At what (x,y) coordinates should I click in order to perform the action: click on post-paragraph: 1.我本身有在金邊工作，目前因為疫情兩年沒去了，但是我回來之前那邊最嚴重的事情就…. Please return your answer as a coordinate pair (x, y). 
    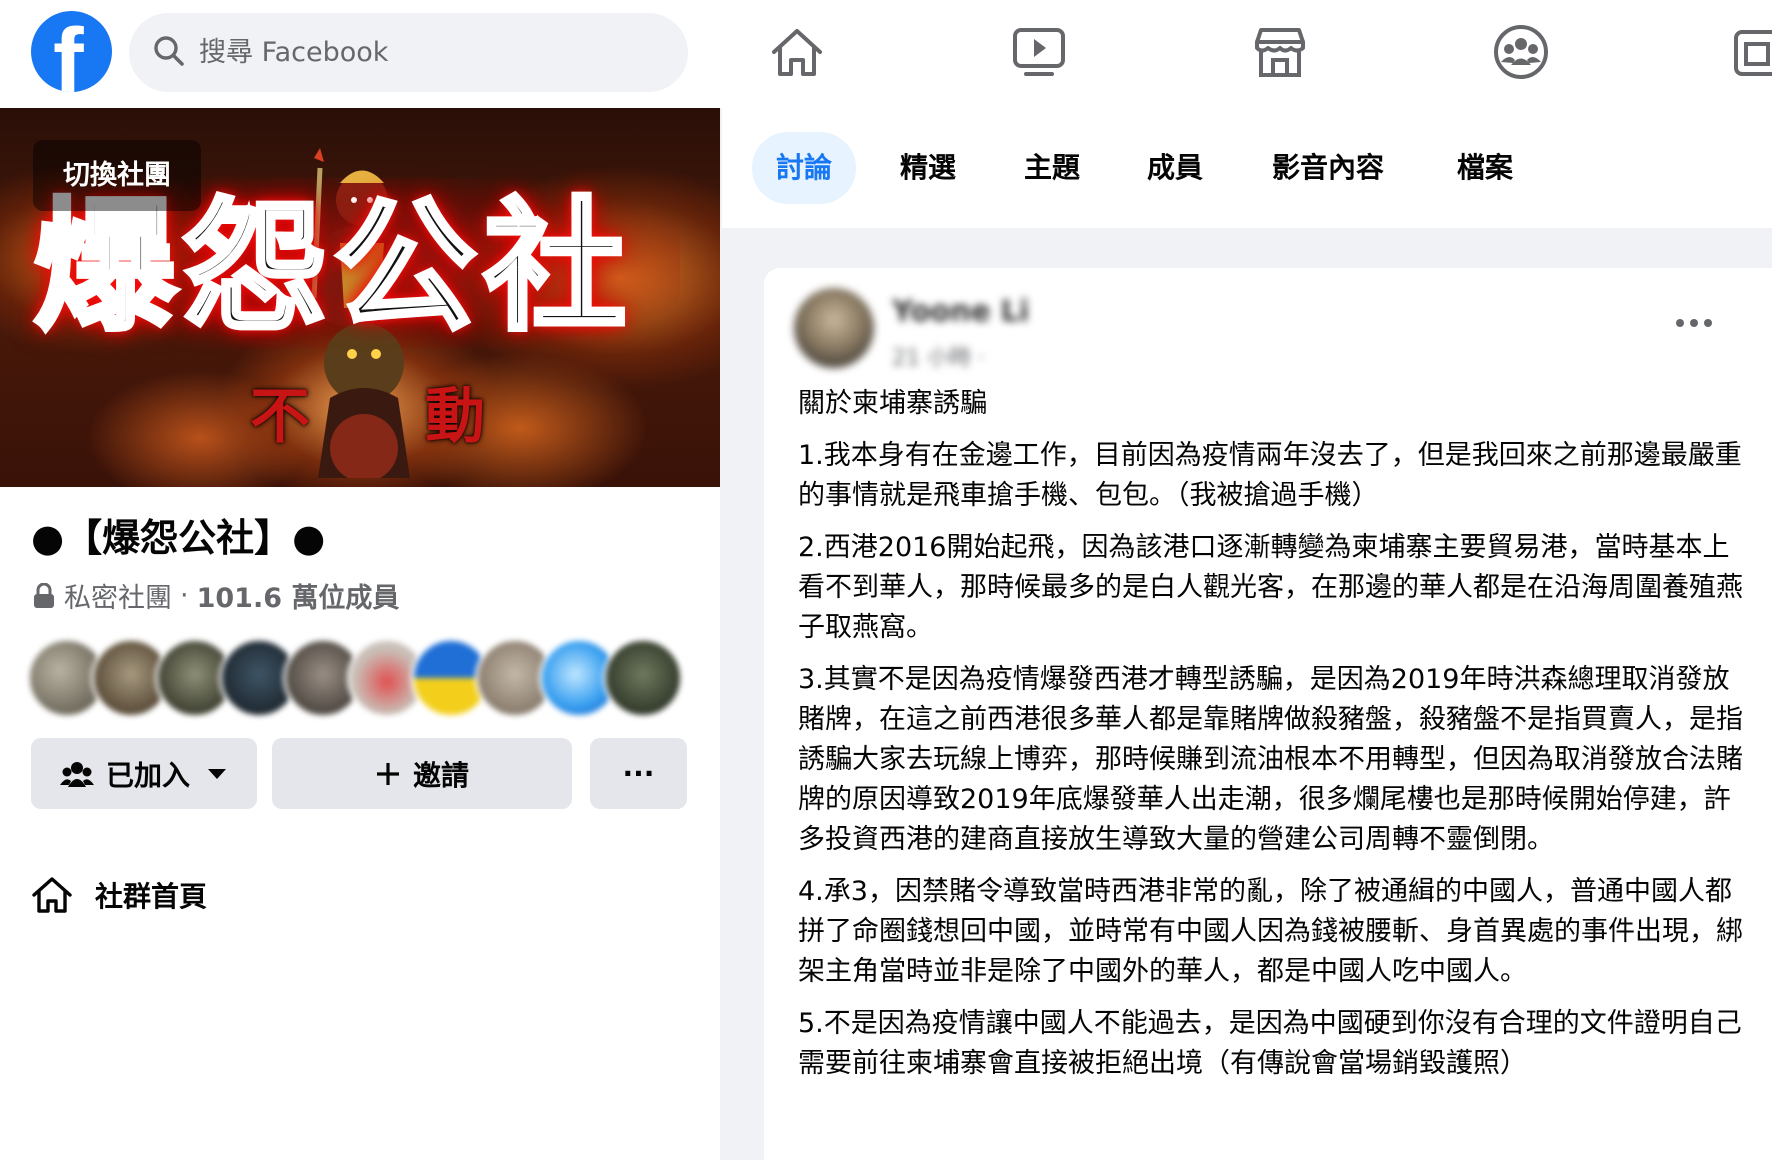
    Looking at the image, I should click on (1270, 475).